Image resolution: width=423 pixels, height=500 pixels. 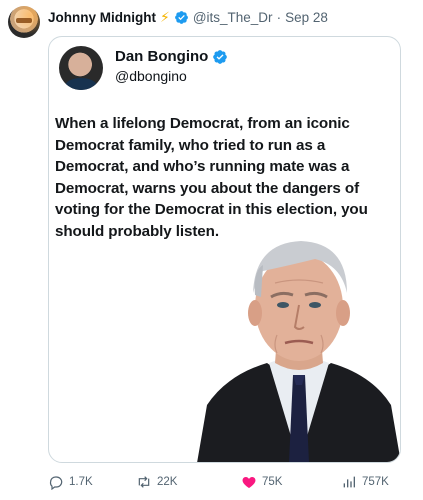 What do you see at coordinates (306, 17) in the screenshot?
I see `post-date: Sep 28` at bounding box center [306, 17].